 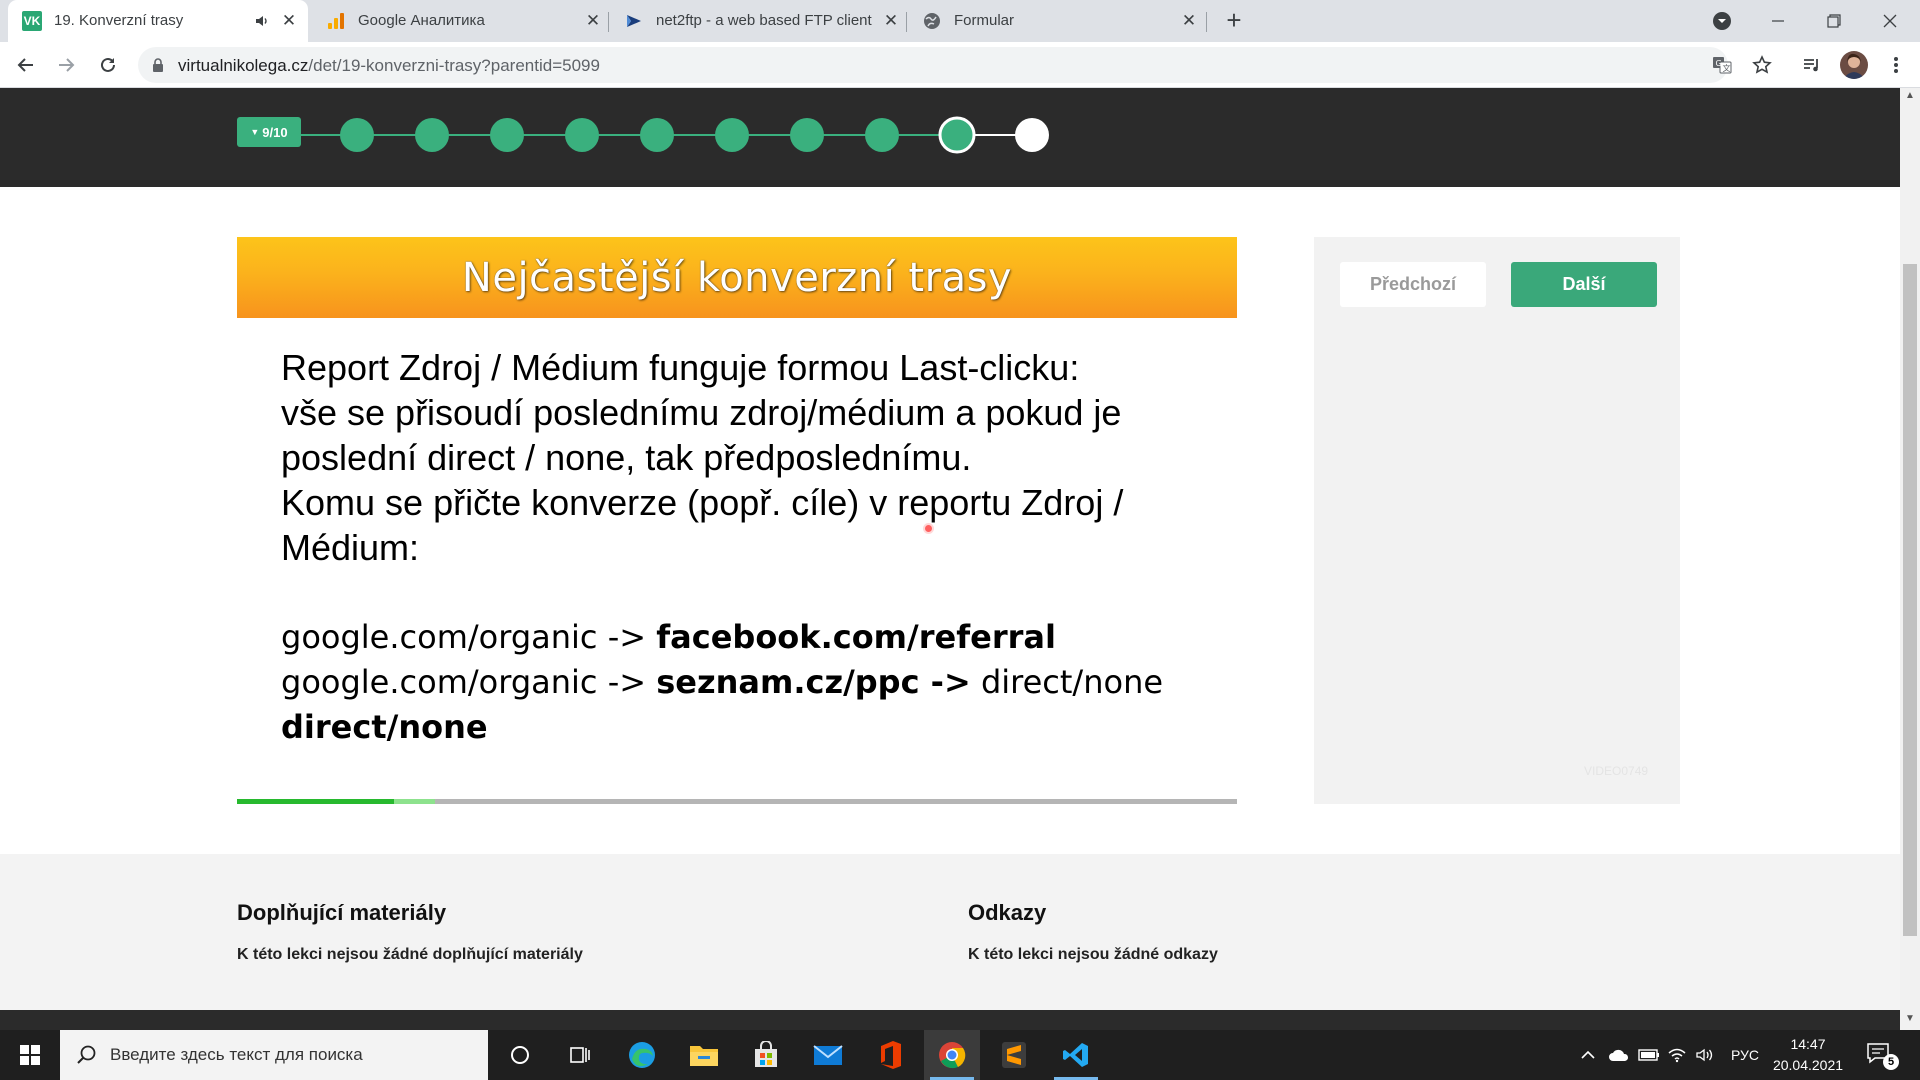 What do you see at coordinates (26, 65) in the screenshot?
I see `back-icon` at bounding box center [26, 65].